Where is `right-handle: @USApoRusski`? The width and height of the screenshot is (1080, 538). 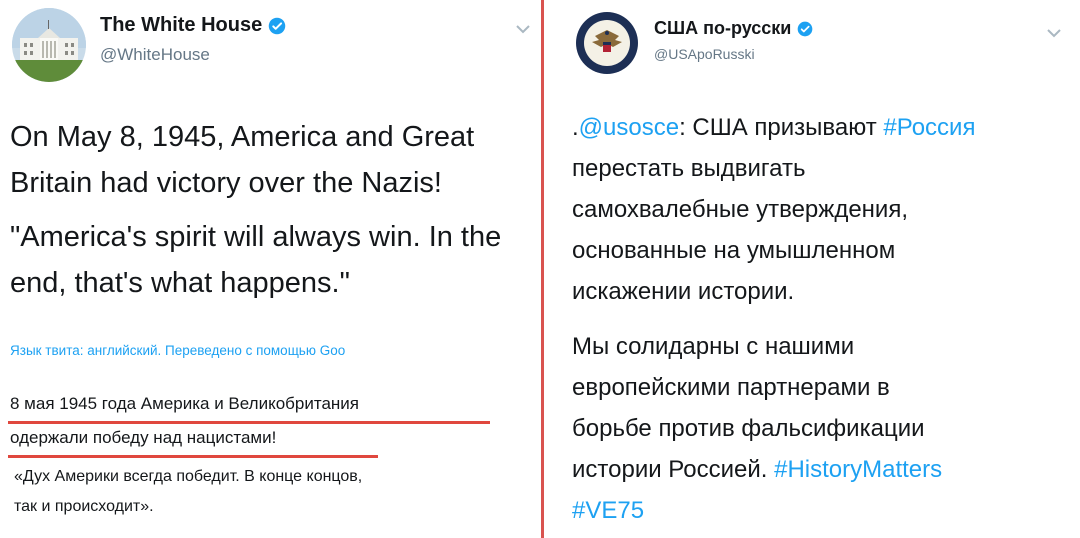 right-handle: @USApoRusski is located at coordinates (704, 54).